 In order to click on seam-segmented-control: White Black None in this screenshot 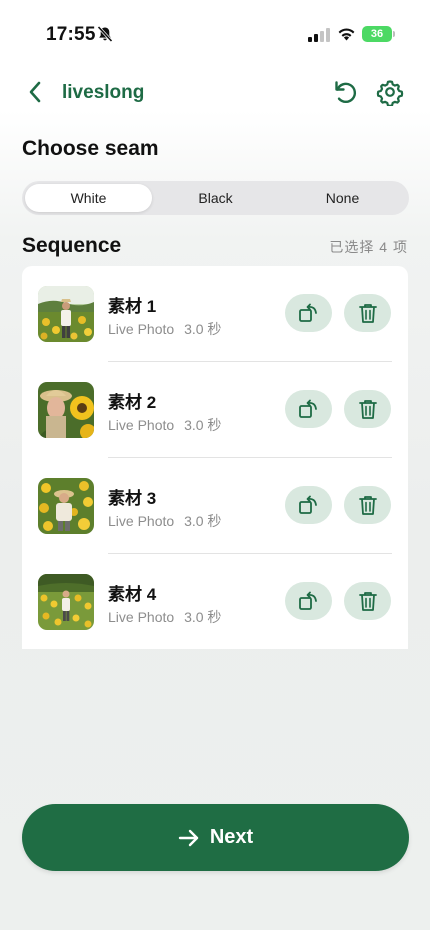, I will do `click(215, 198)`.